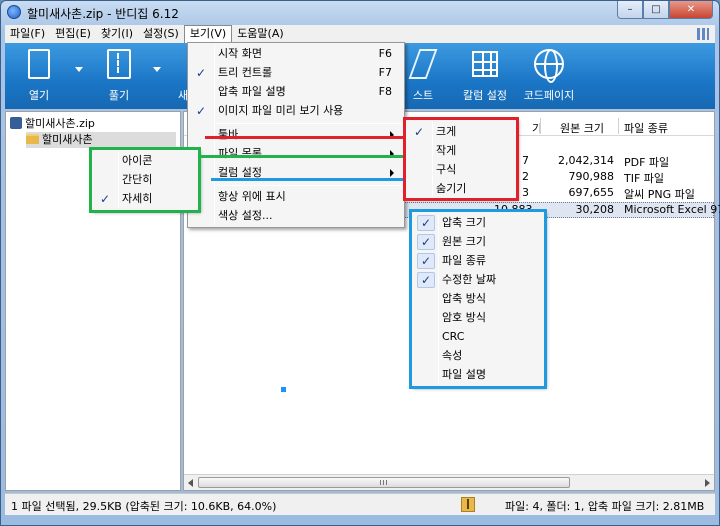 The width and height of the screenshot is (720, 526). Describe the element at coordinates (423, 65) in the screenshot. I see `bolt-icon` at that location.